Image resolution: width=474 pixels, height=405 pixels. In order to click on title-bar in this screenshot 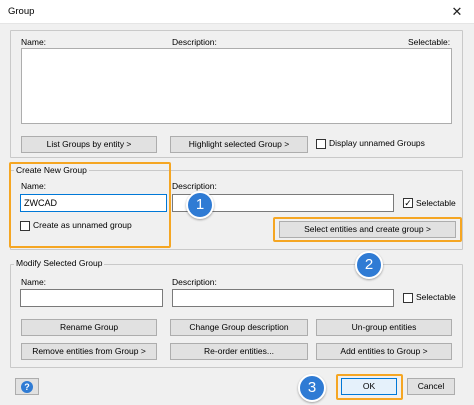, I will do `click(237, 12)`.